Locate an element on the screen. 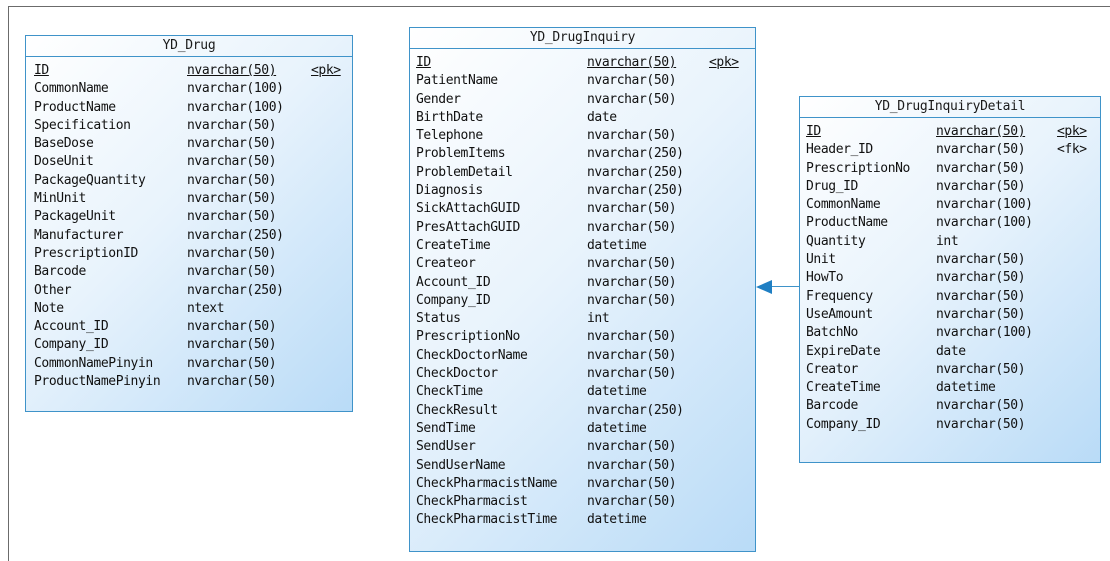 The width and height of the screenshot is (1110, 561). column-row: Quantity int is located at coordinates (950, 242).